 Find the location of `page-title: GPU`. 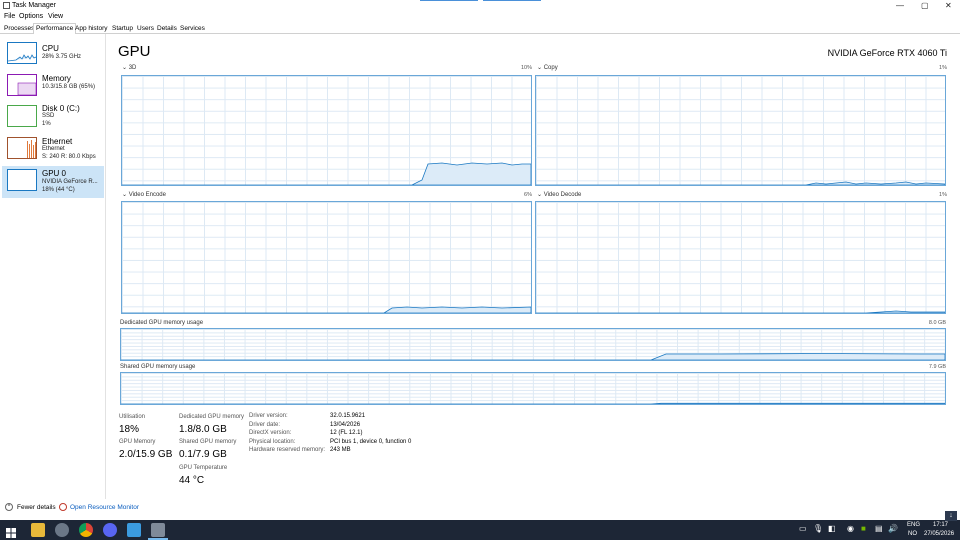

page-title: GPU is located at coordinates (134, 51).